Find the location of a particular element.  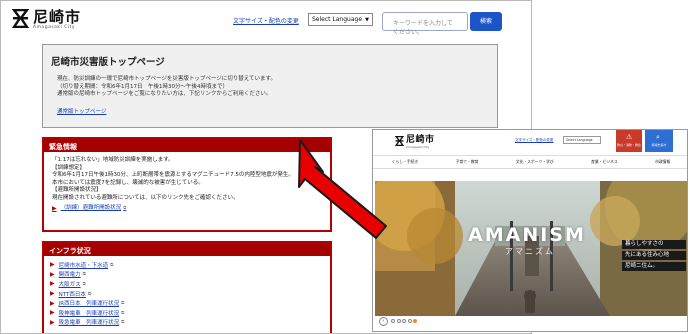

hero-headline: AMANISM is located at coordinates (527, 235).